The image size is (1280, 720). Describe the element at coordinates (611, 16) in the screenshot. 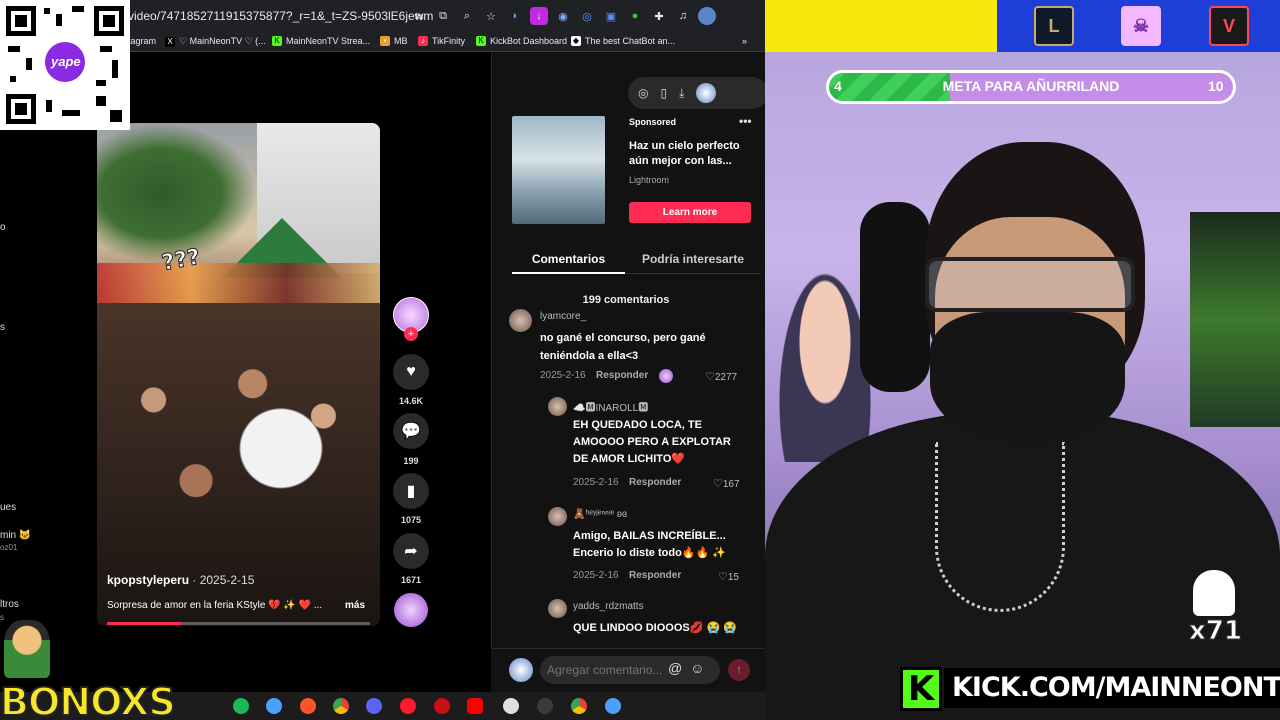

I see `extension-icon: ▣` at that location.